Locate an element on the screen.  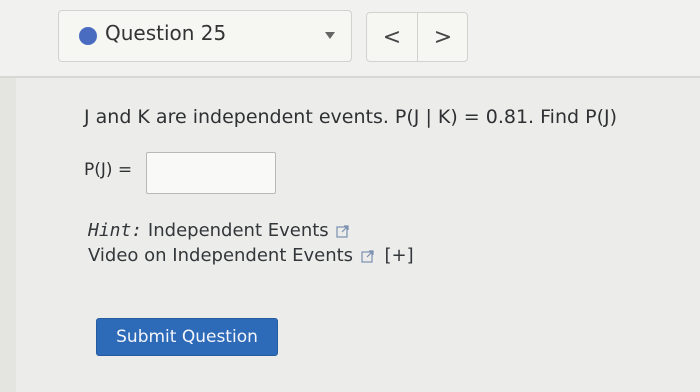
question-selector-label: Question 25 is located at coordinates (166, 33).